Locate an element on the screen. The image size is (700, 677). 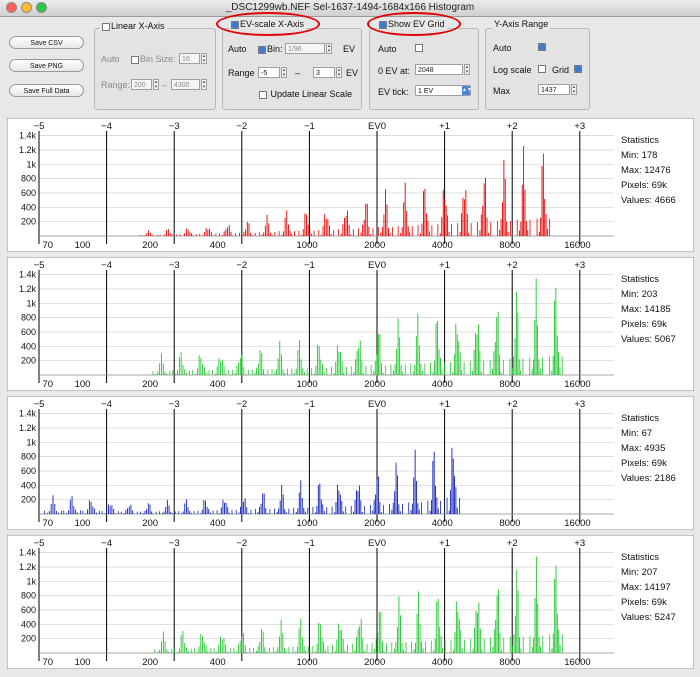
zero-ev-stepper: ▴ ▾ is located at coordinates (467, 69).